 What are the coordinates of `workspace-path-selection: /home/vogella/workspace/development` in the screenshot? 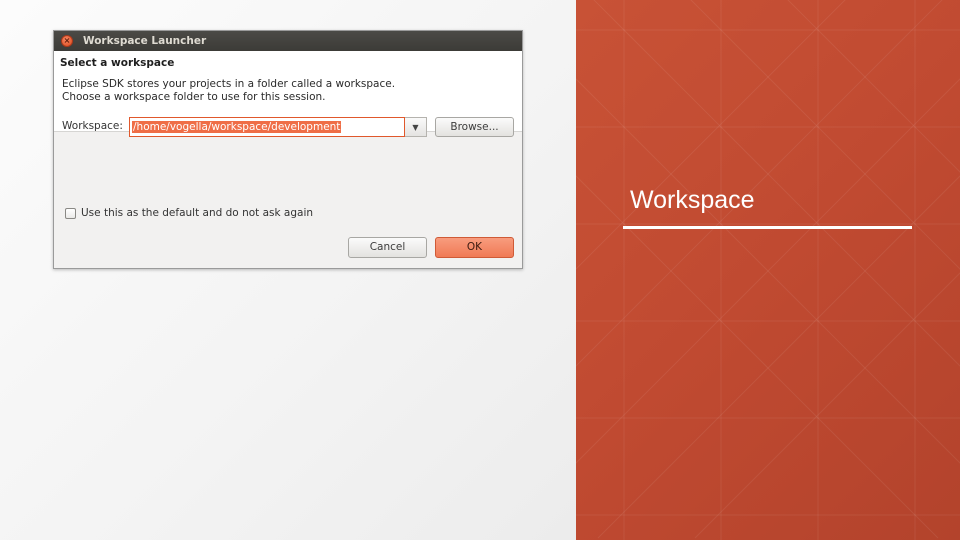 It's located at (237, 127).